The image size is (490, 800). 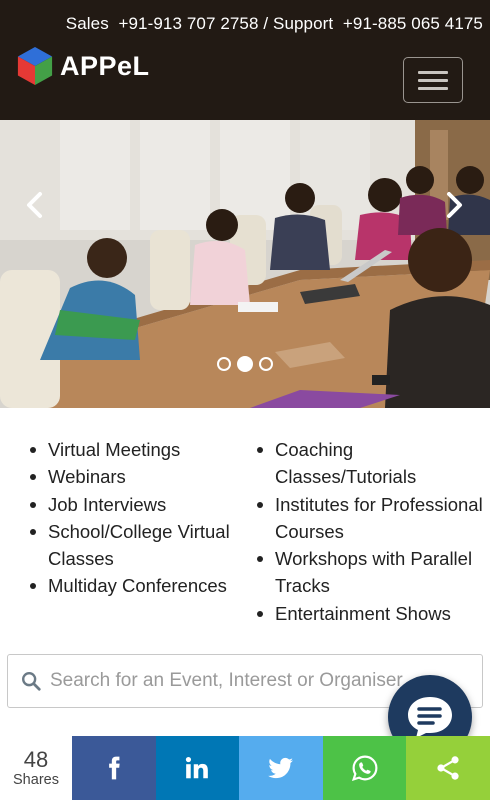 I want to click on chevron-right-icon, so click(x=454, y=205).